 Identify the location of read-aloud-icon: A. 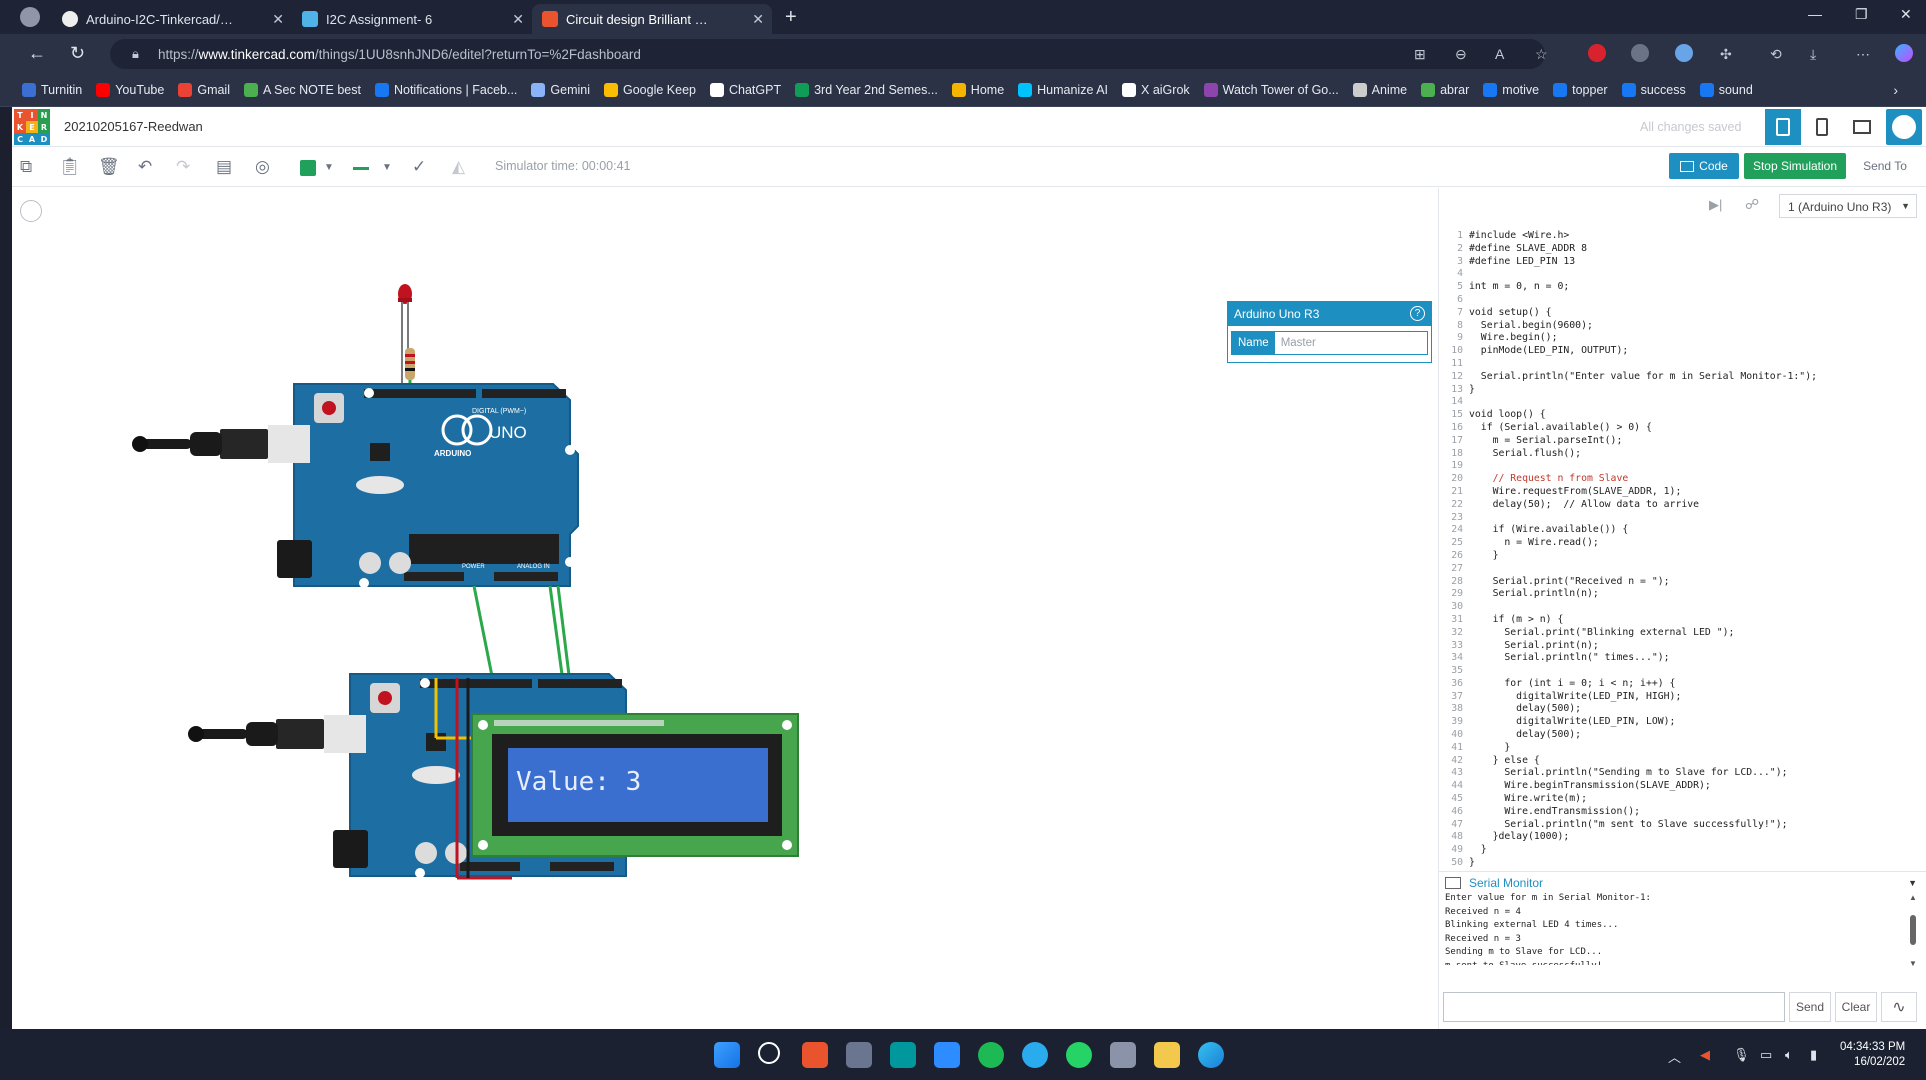
(1499, 54).